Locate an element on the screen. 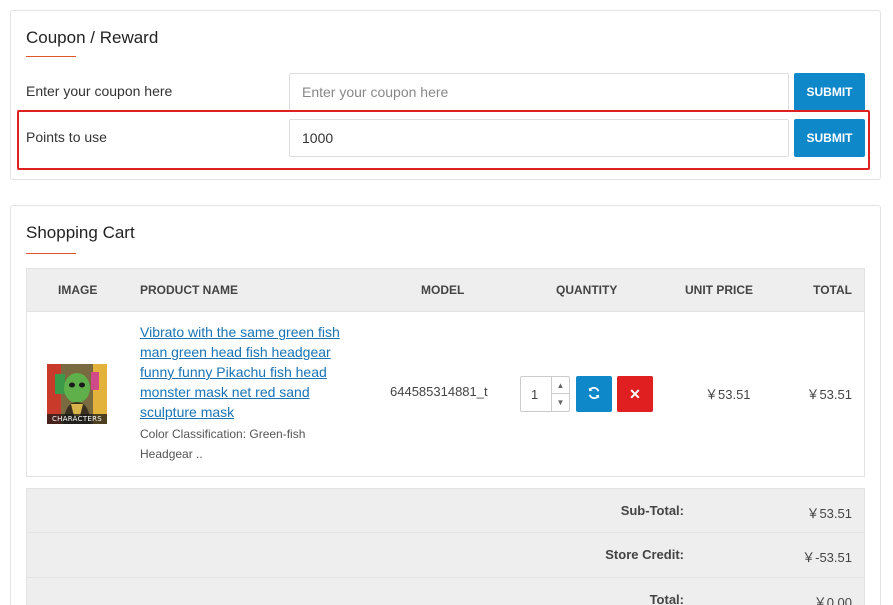  row-total: ￥53.51 is located at coordinates (829, 394).